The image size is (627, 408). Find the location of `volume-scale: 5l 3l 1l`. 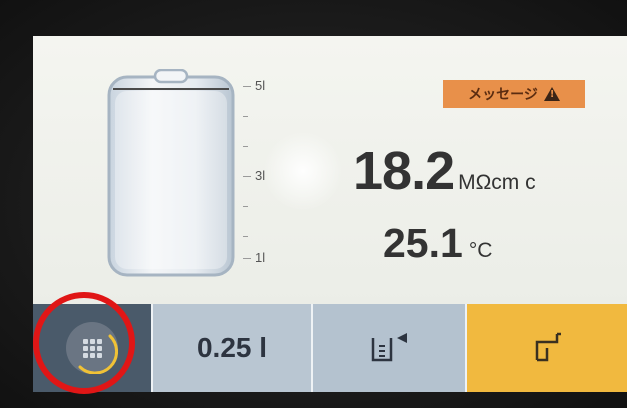

volume-scale: 5l 3l 1l is located at coordinates (273, 172).